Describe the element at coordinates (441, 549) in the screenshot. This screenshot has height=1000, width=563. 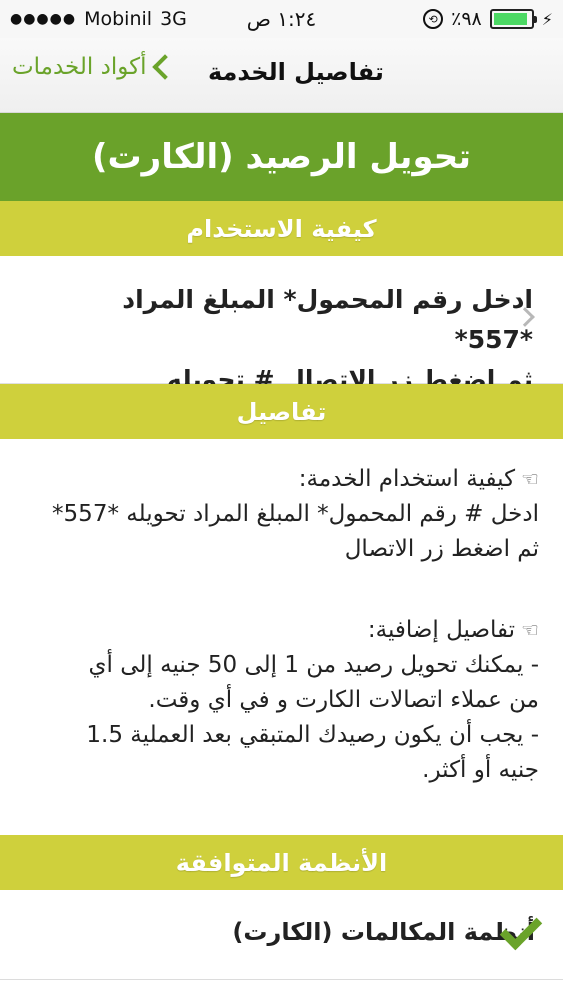
I see `how-line-2: ثم اضغط زر الاتصال` at that location.